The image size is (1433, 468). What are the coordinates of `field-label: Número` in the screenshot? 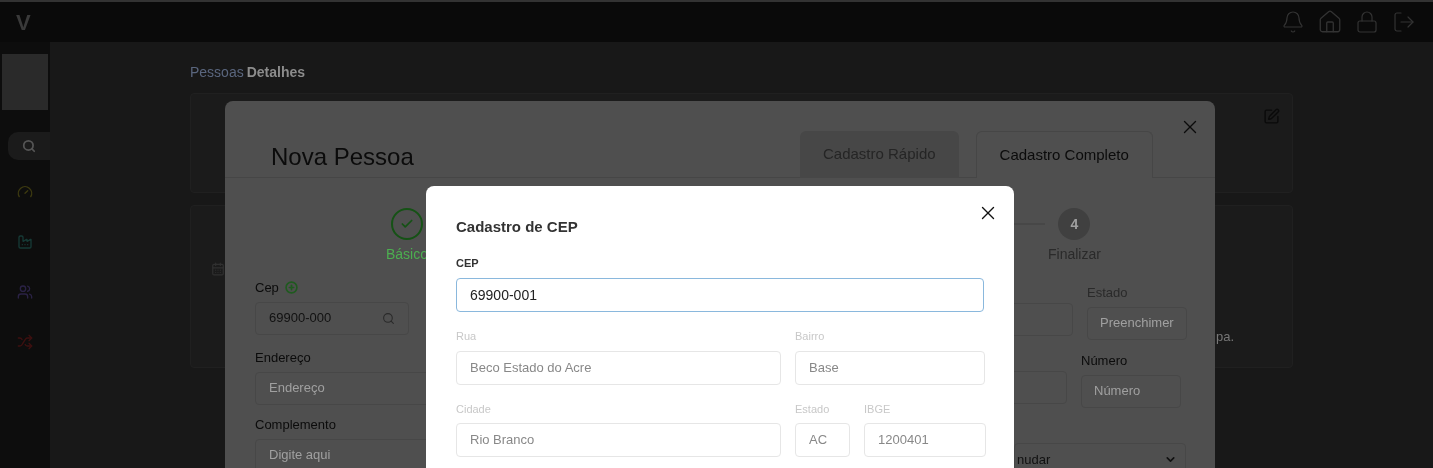 It's located at (1105, 361).